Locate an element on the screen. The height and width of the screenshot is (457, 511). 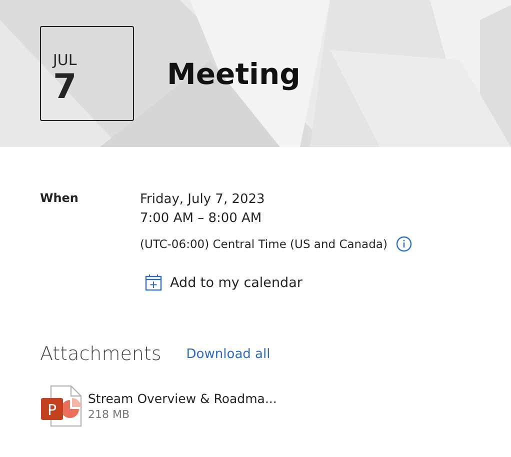
file-size: 218 MB is located at coordinates (109, 414).